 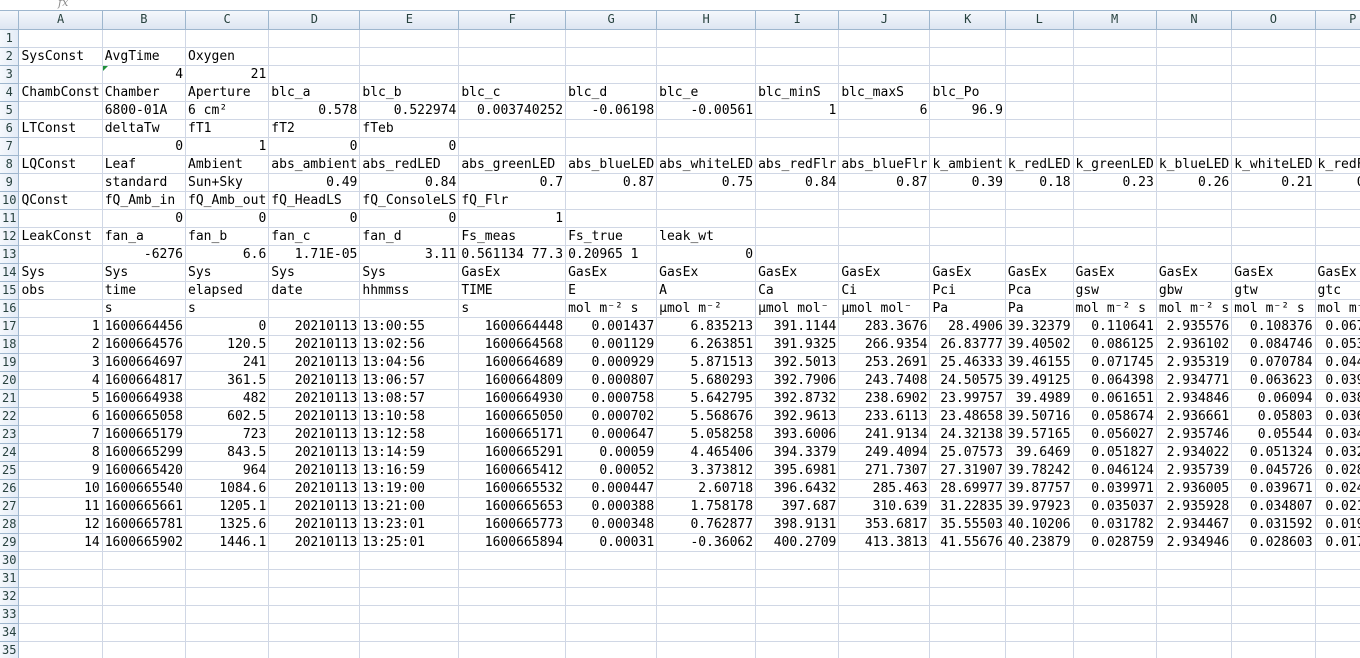 I want to click on cell-j17: 283.3676, so click(x=884, y=326).